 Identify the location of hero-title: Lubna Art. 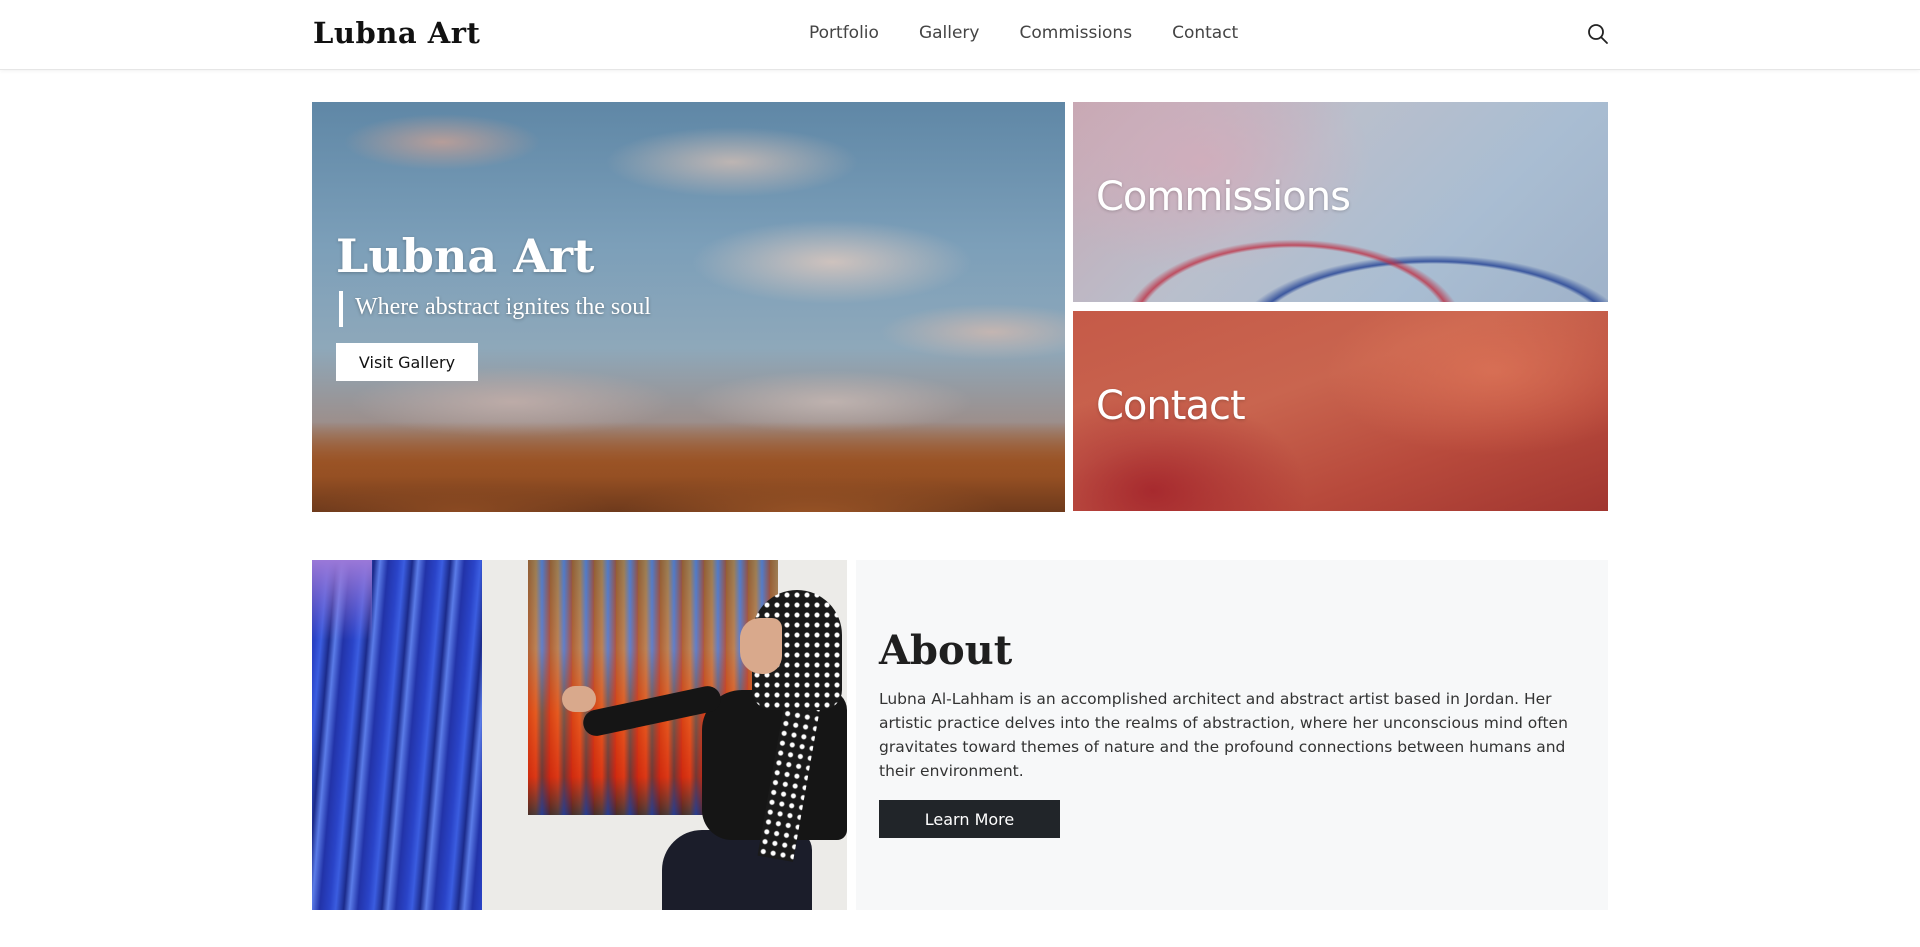
(465, 256).